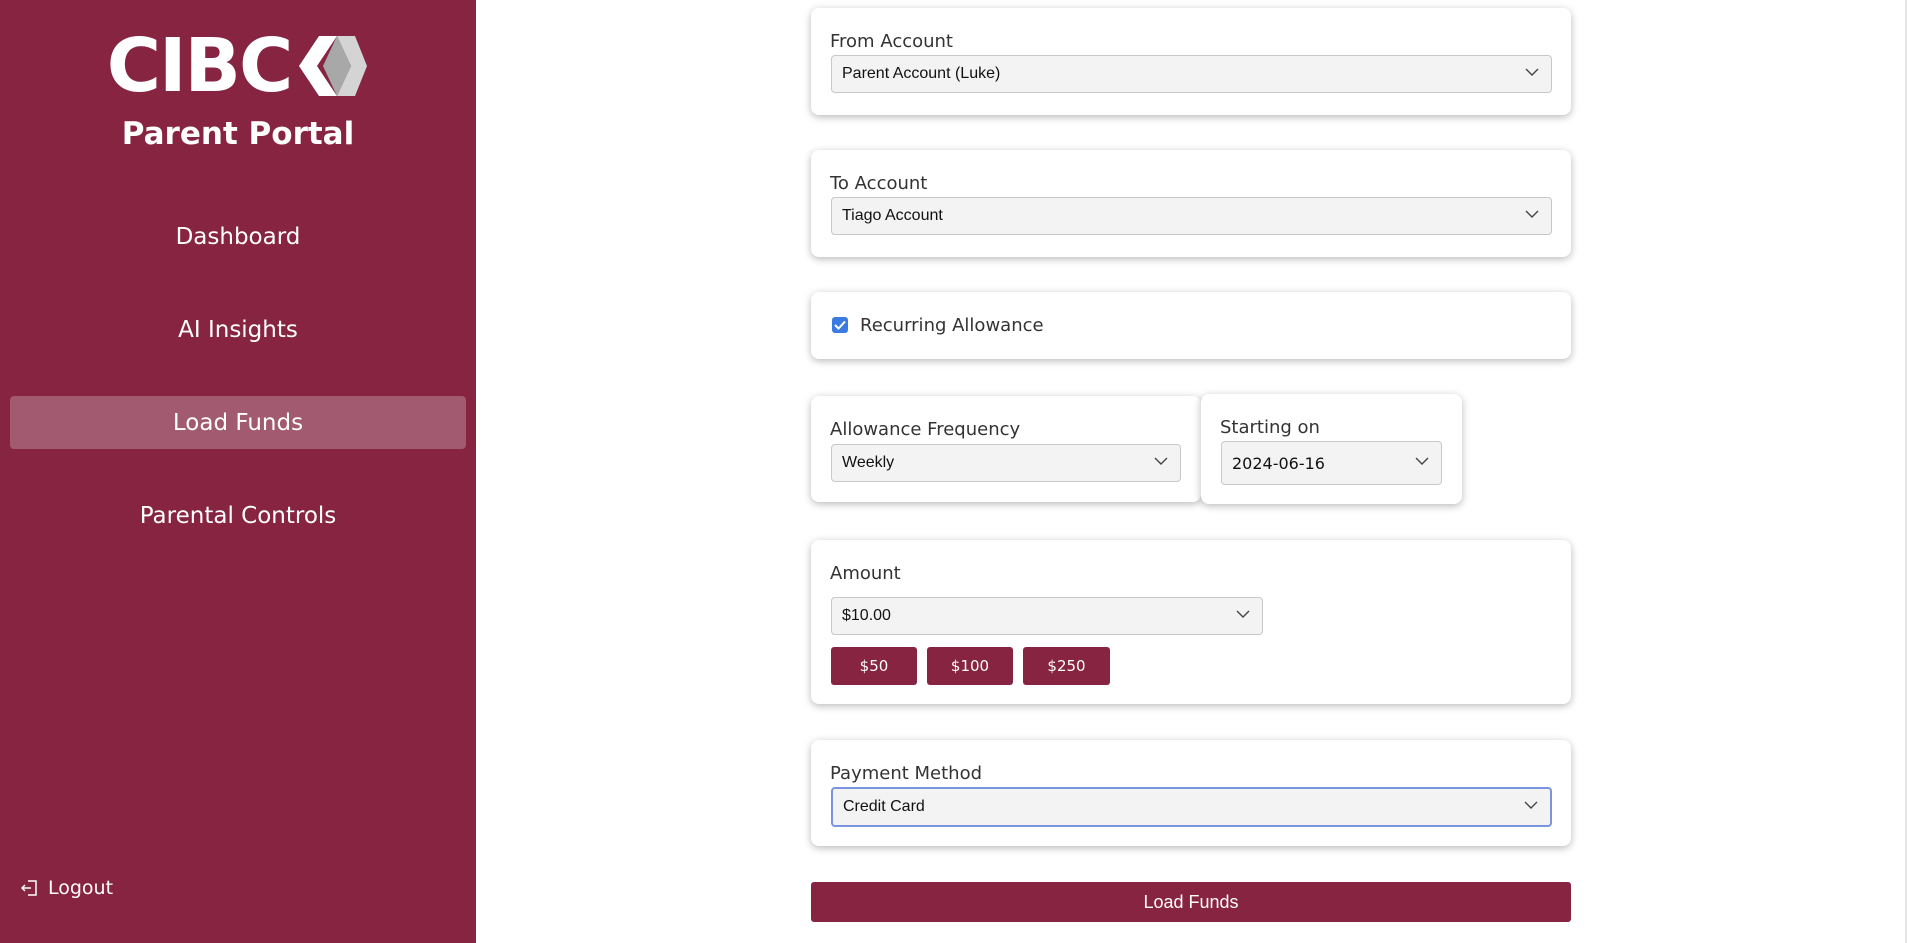 This screenshot has width=1907, height=943. What do you see at coordinates (1331, 463) in the screenshot?
I see `starting-on-date-select: 2024-06-16` at bounding box center [1331, 463].